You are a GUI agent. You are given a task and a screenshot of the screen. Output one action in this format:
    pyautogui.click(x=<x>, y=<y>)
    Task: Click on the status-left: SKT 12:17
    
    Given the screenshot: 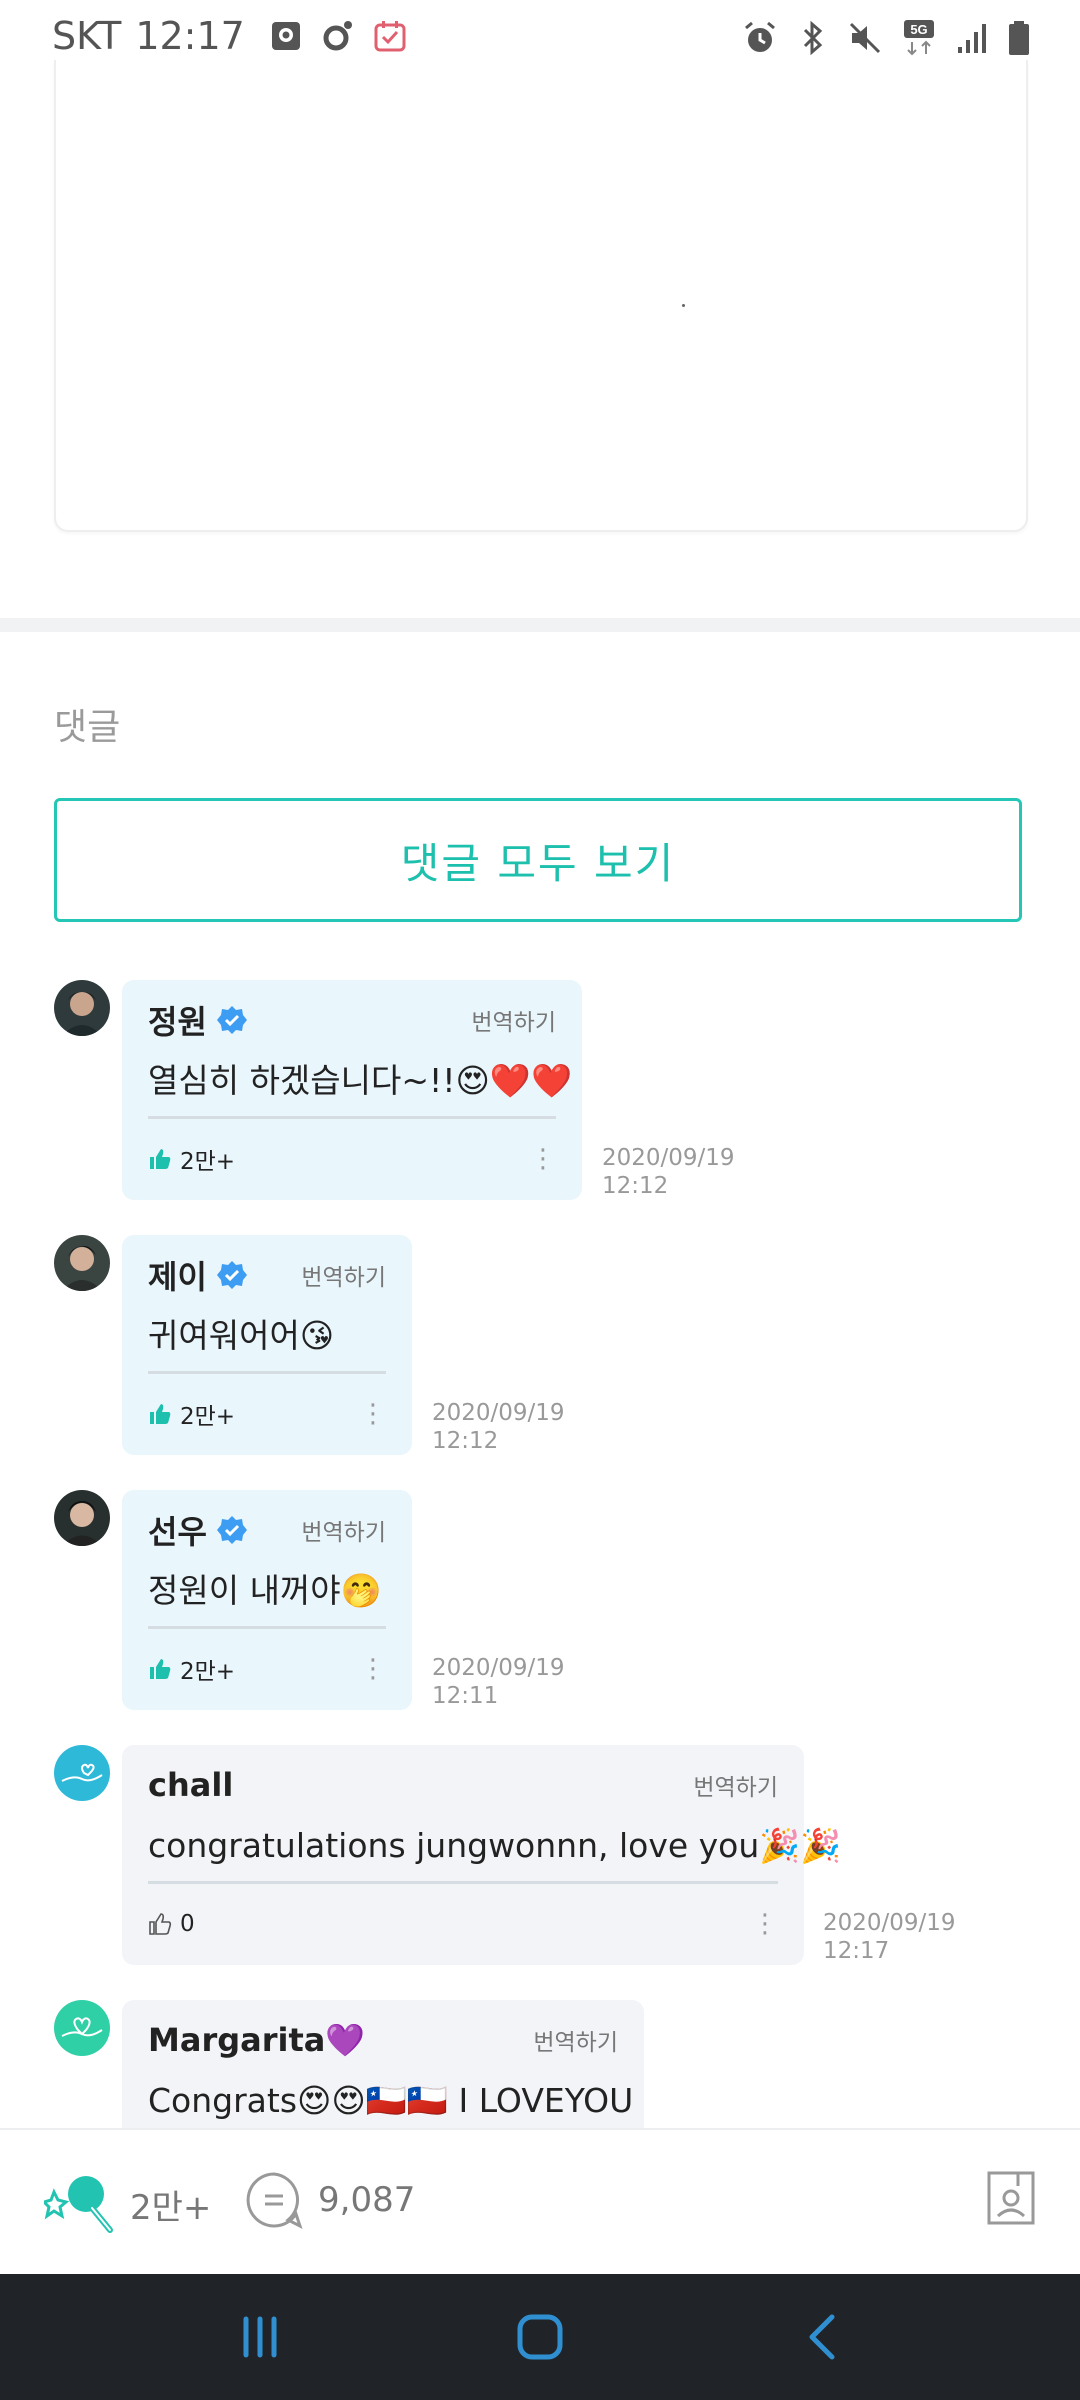 What is the action you would take?
    pyautogui.click(x=229, y=36)
    